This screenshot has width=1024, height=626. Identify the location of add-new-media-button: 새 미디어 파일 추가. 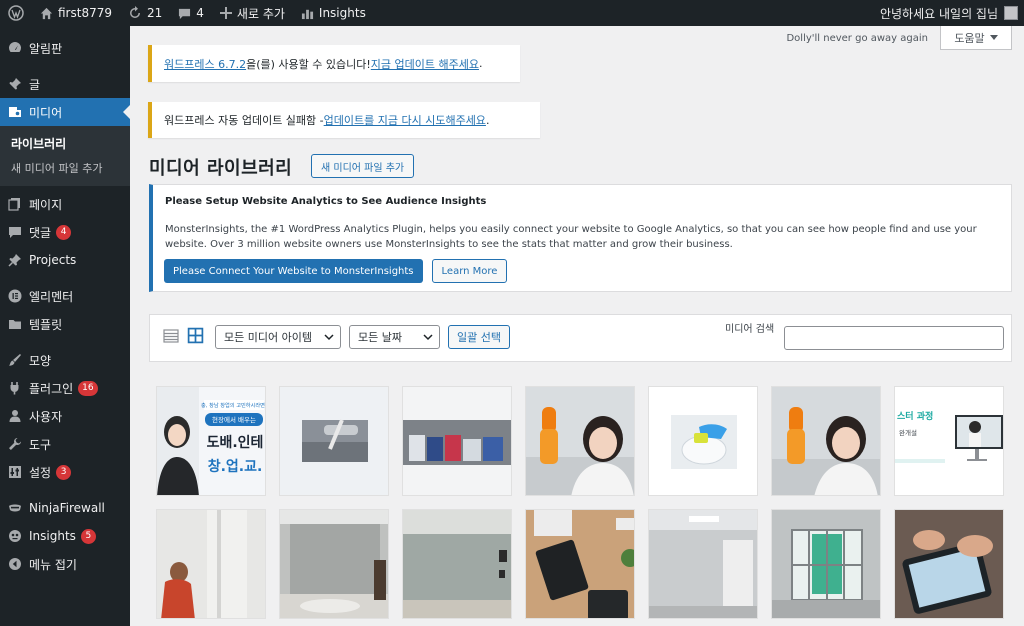
(363, 166).